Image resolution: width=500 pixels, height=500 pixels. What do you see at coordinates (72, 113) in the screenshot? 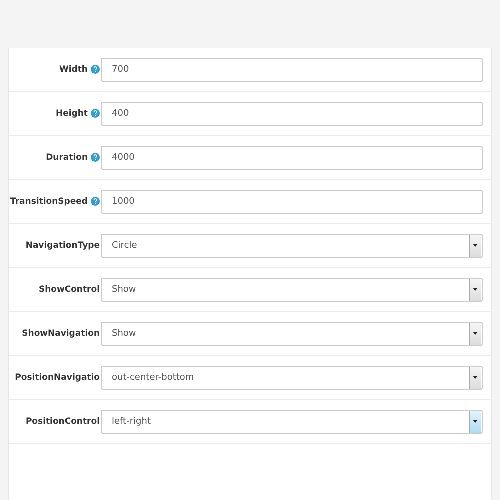
I see `field-label: Height` at bounding box center [72, 113].